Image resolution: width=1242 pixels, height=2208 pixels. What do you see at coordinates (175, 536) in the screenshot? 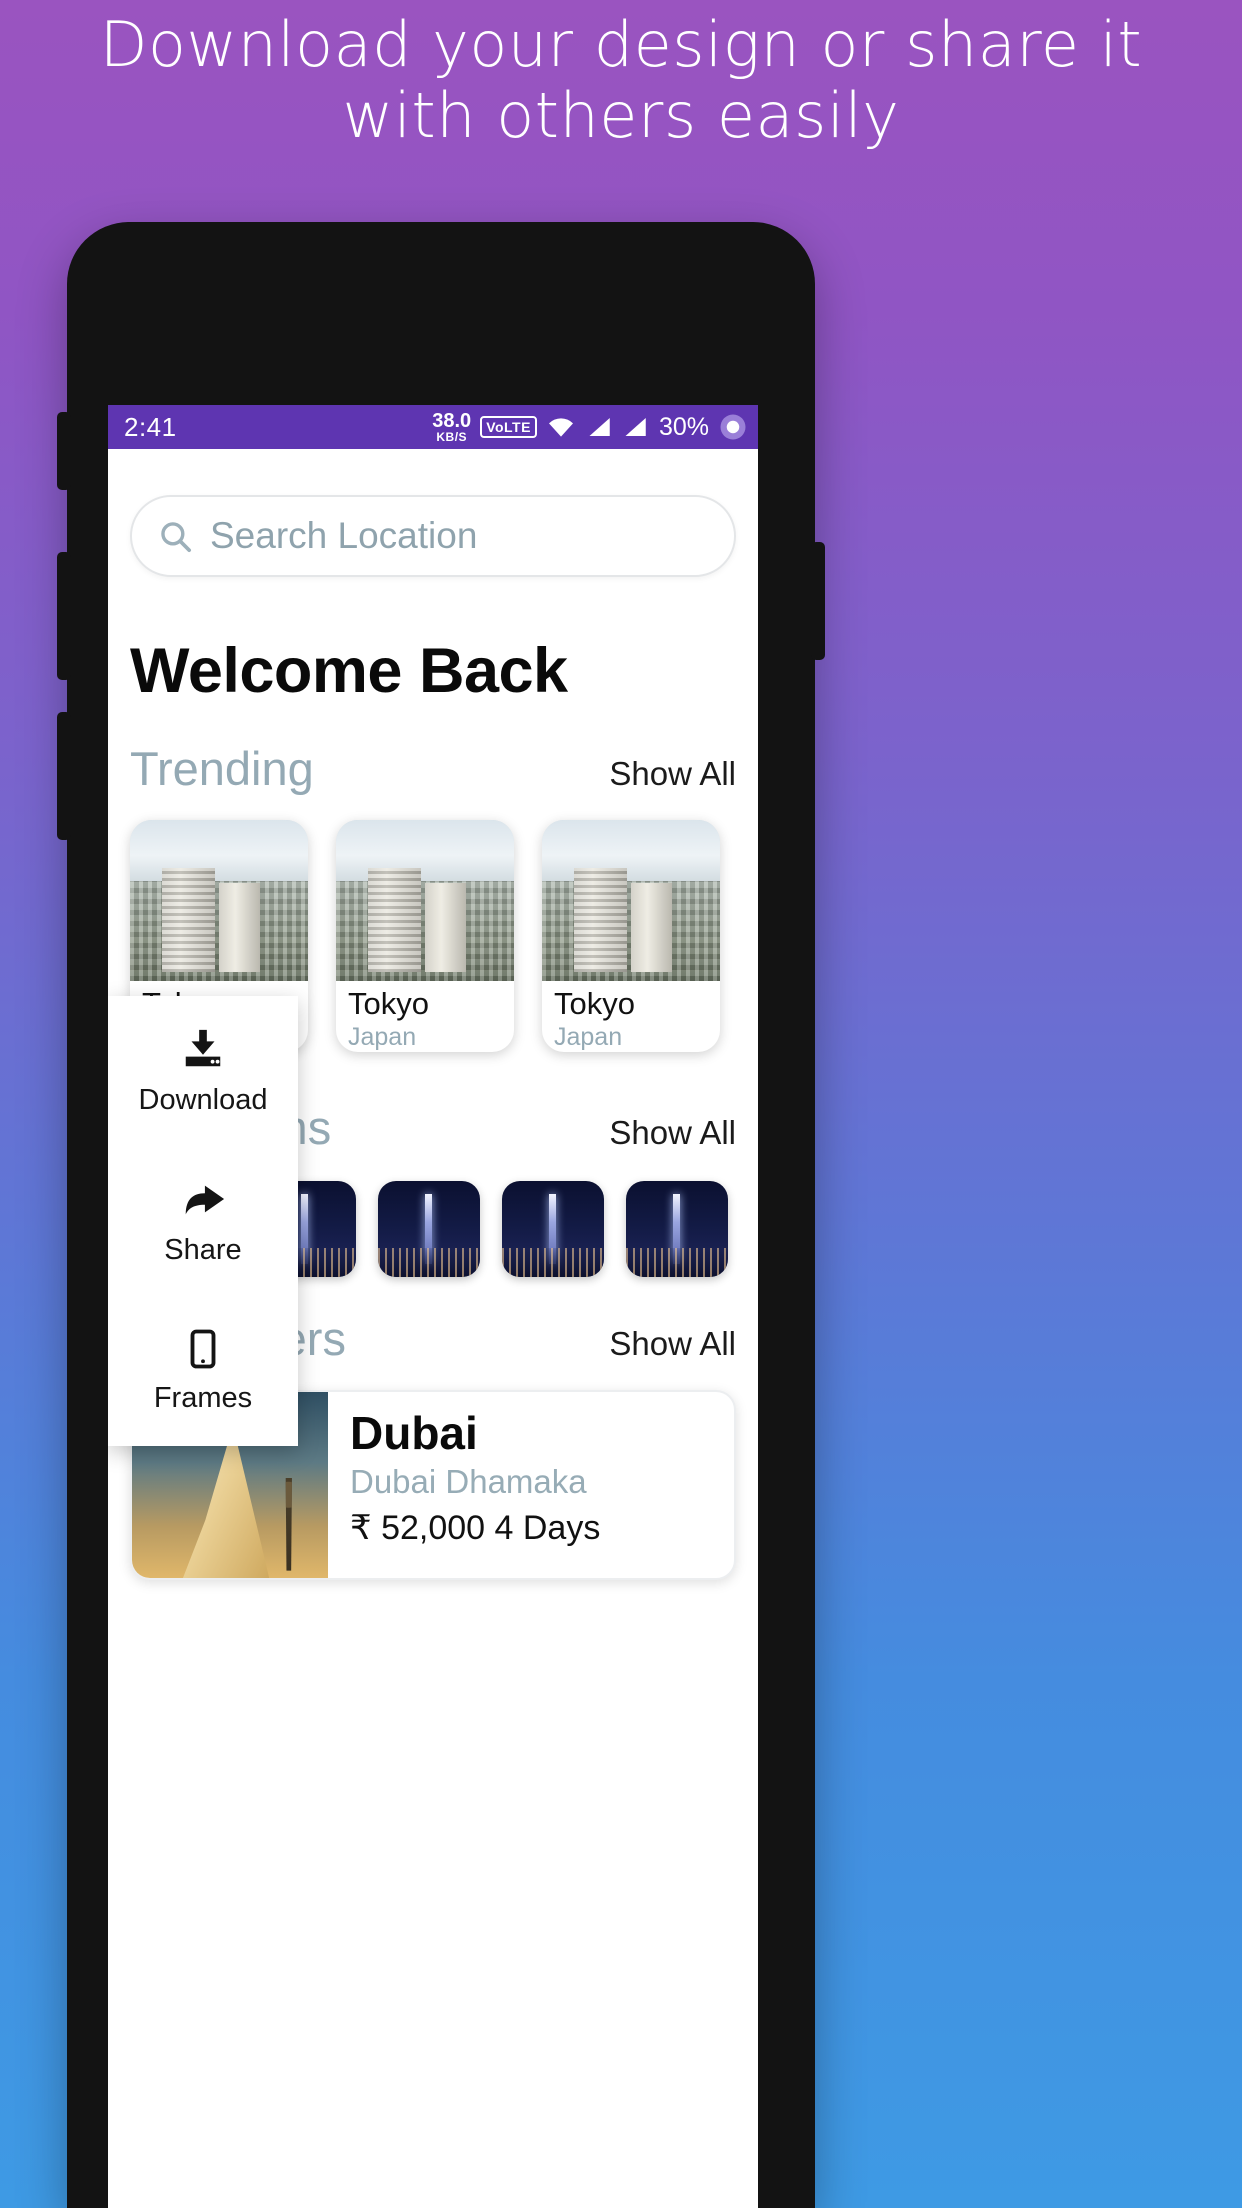
I see `search-icon` at bounding box center [175, 536].